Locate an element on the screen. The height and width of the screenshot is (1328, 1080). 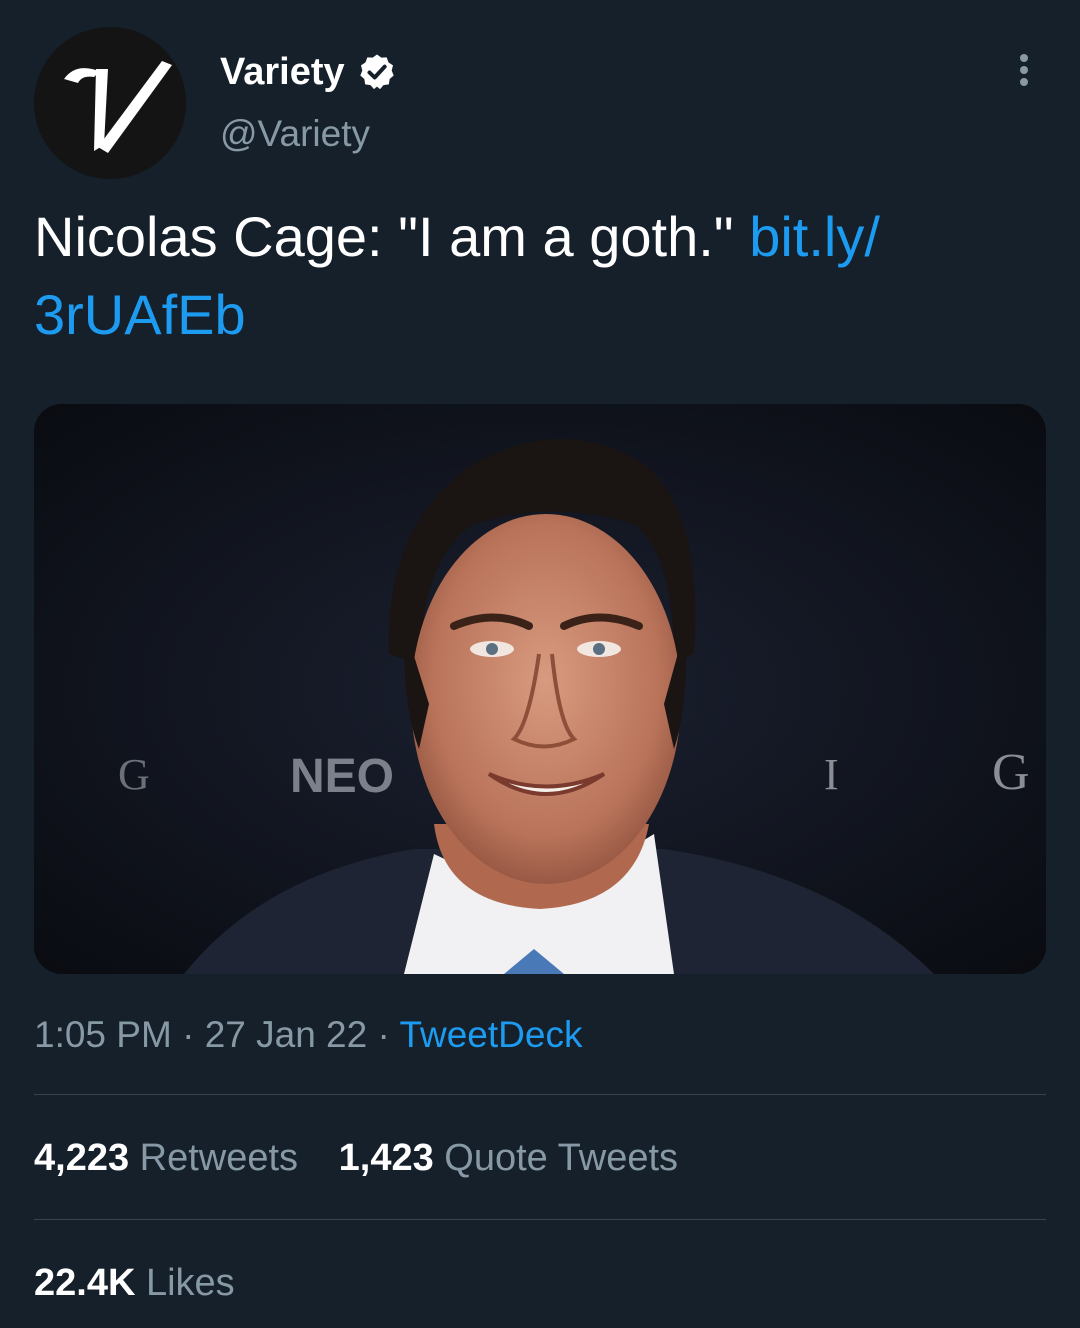
likes-stats: 22.4K Likes is located at coordinates (149, 1283).